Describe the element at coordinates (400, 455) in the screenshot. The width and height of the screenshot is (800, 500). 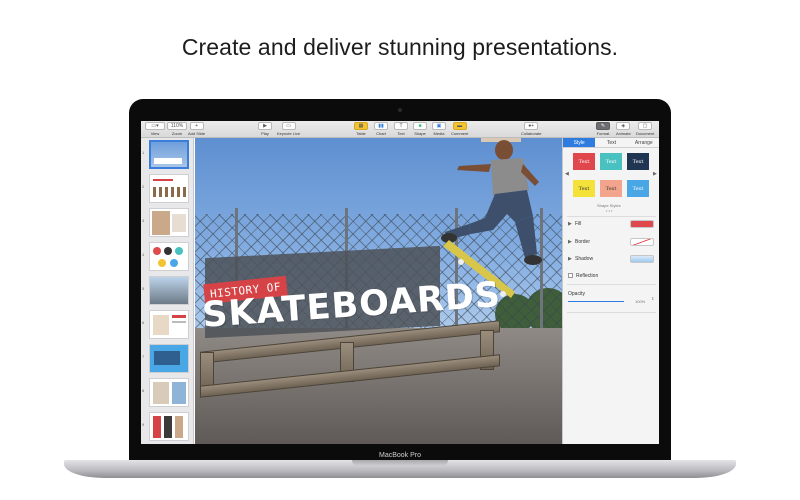
I see `device-label: MacBook Pro` at that location.